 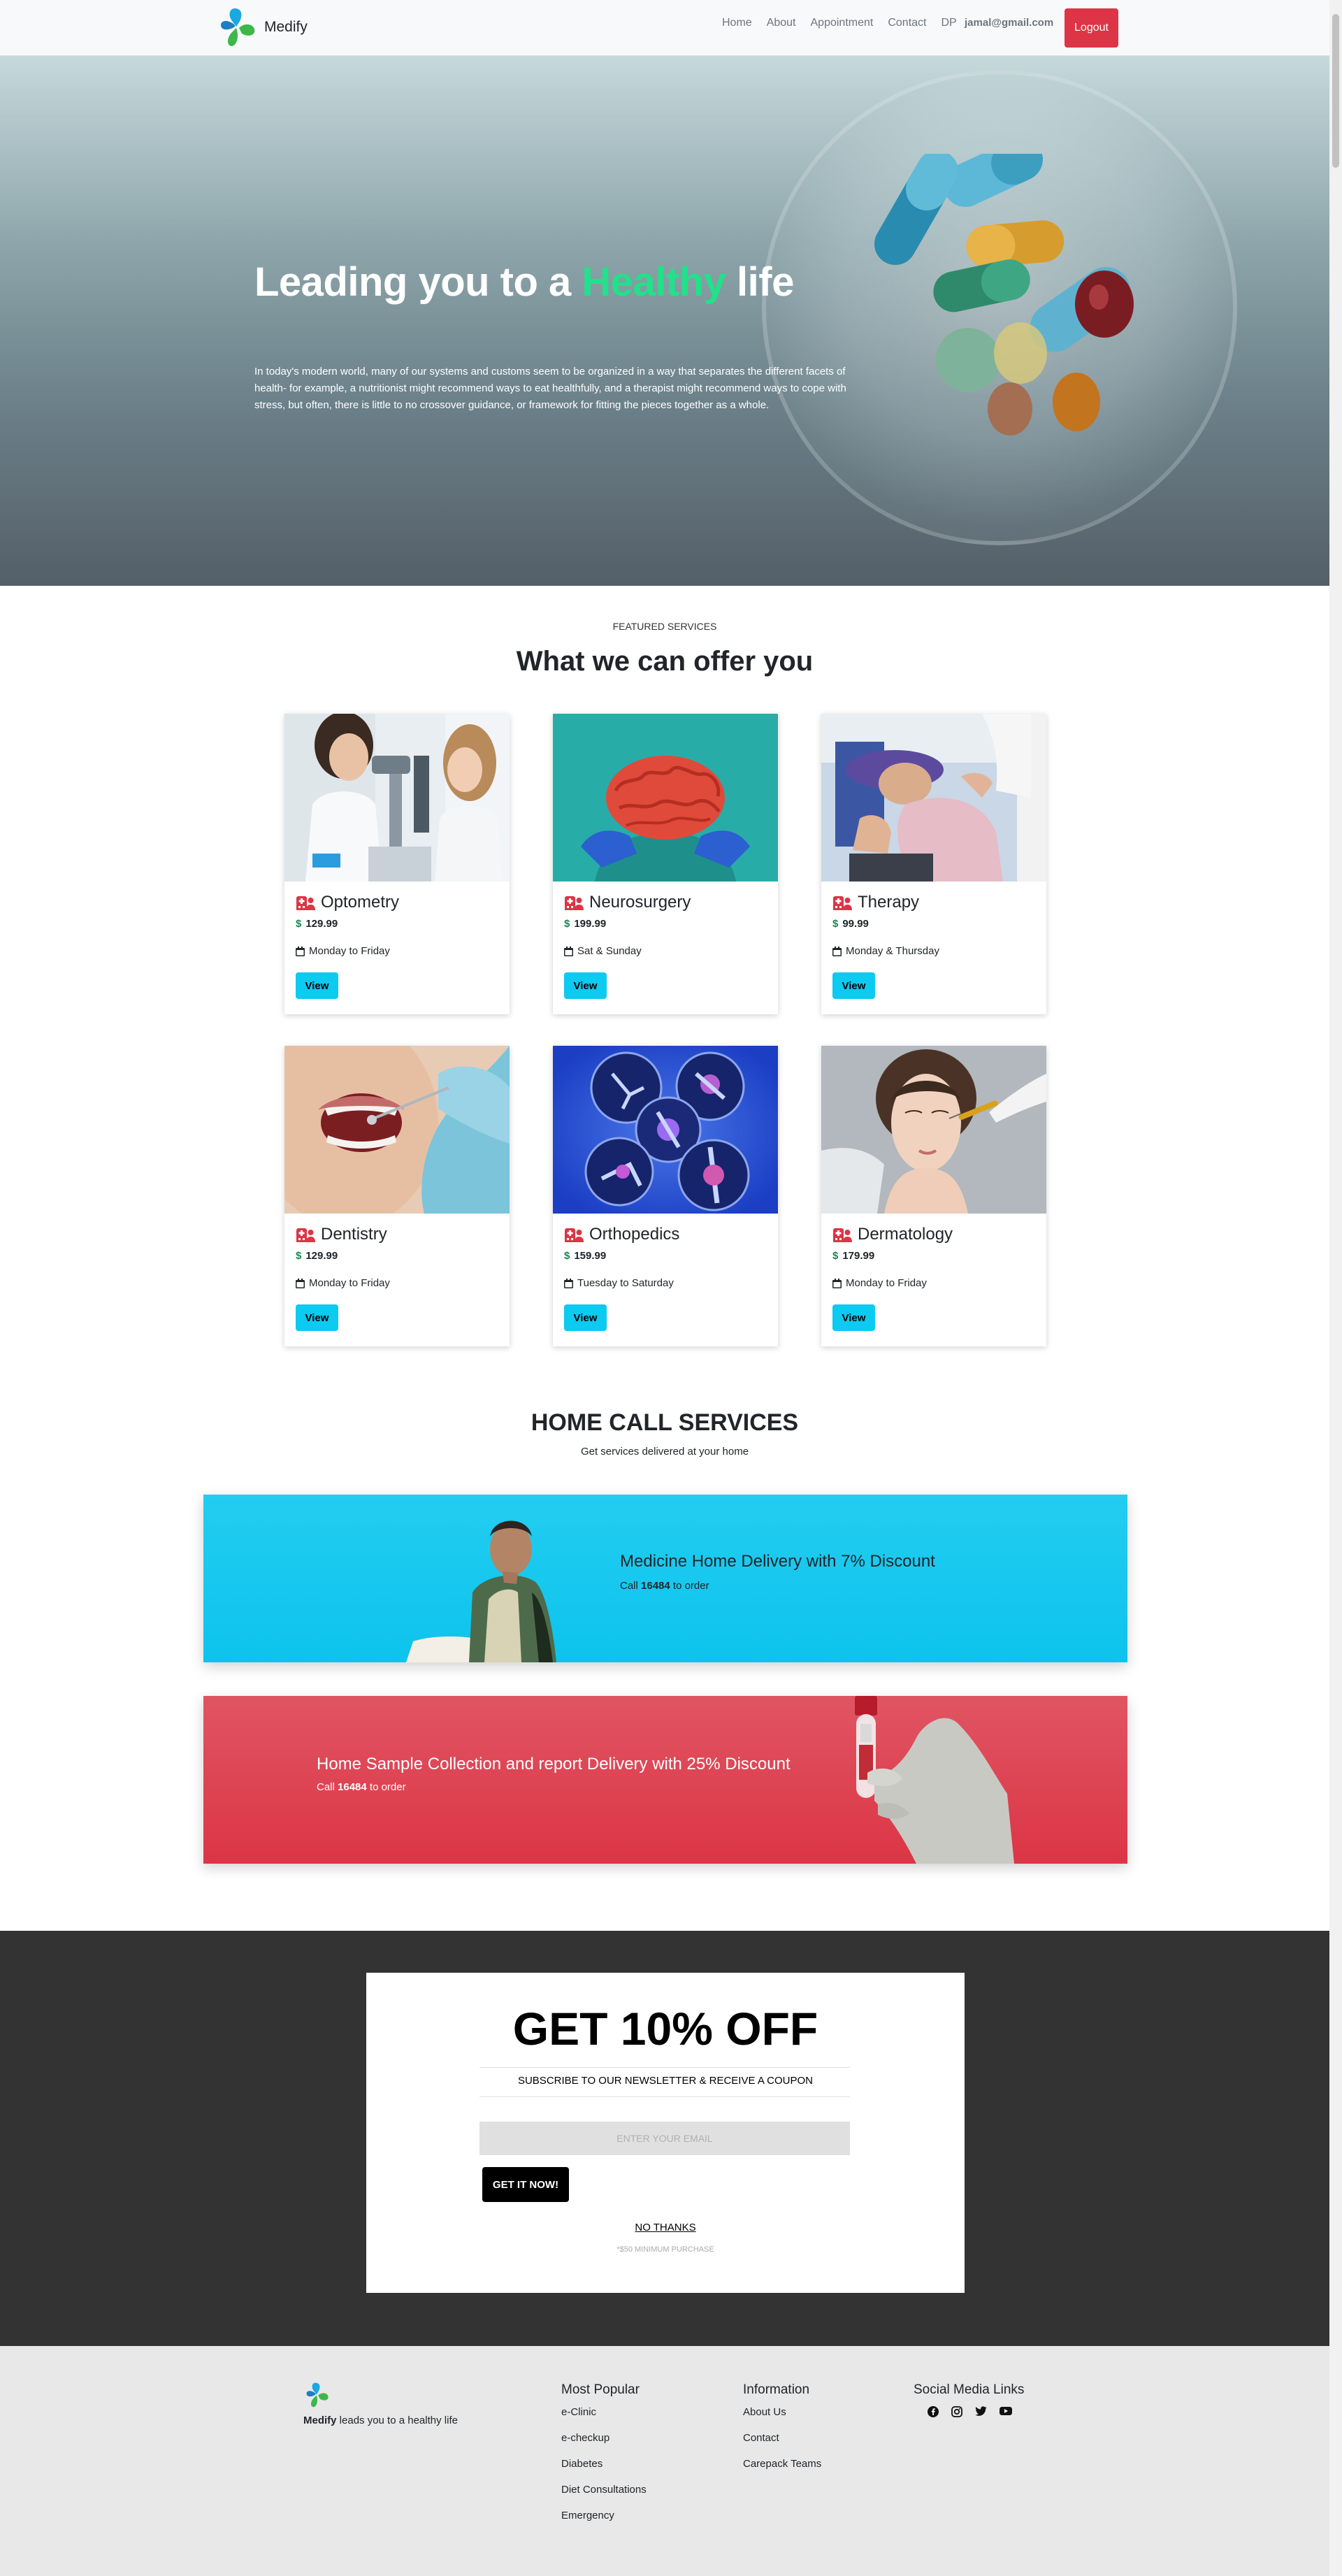 What do you see at coordinates (590, 1256) in the screenshot?
I see `service-price-value: 159.99` at bounding box center [590, 1256].